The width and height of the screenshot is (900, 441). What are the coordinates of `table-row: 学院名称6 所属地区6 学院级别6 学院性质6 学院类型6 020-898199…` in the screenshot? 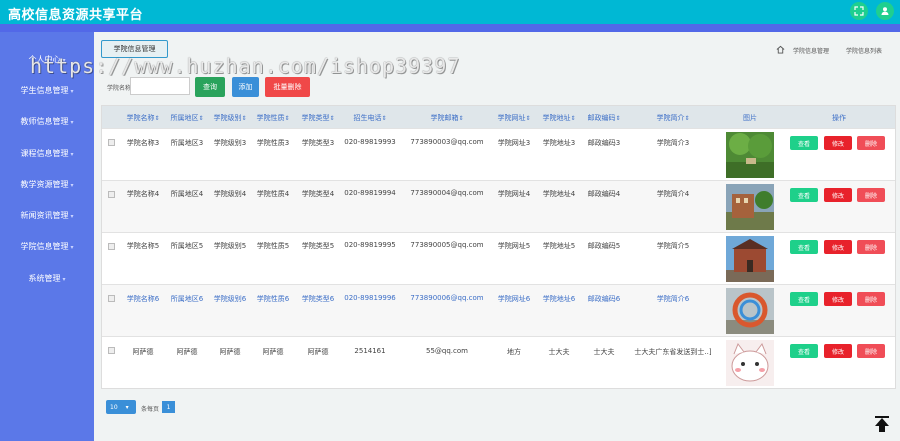 It's located at (498, 310).